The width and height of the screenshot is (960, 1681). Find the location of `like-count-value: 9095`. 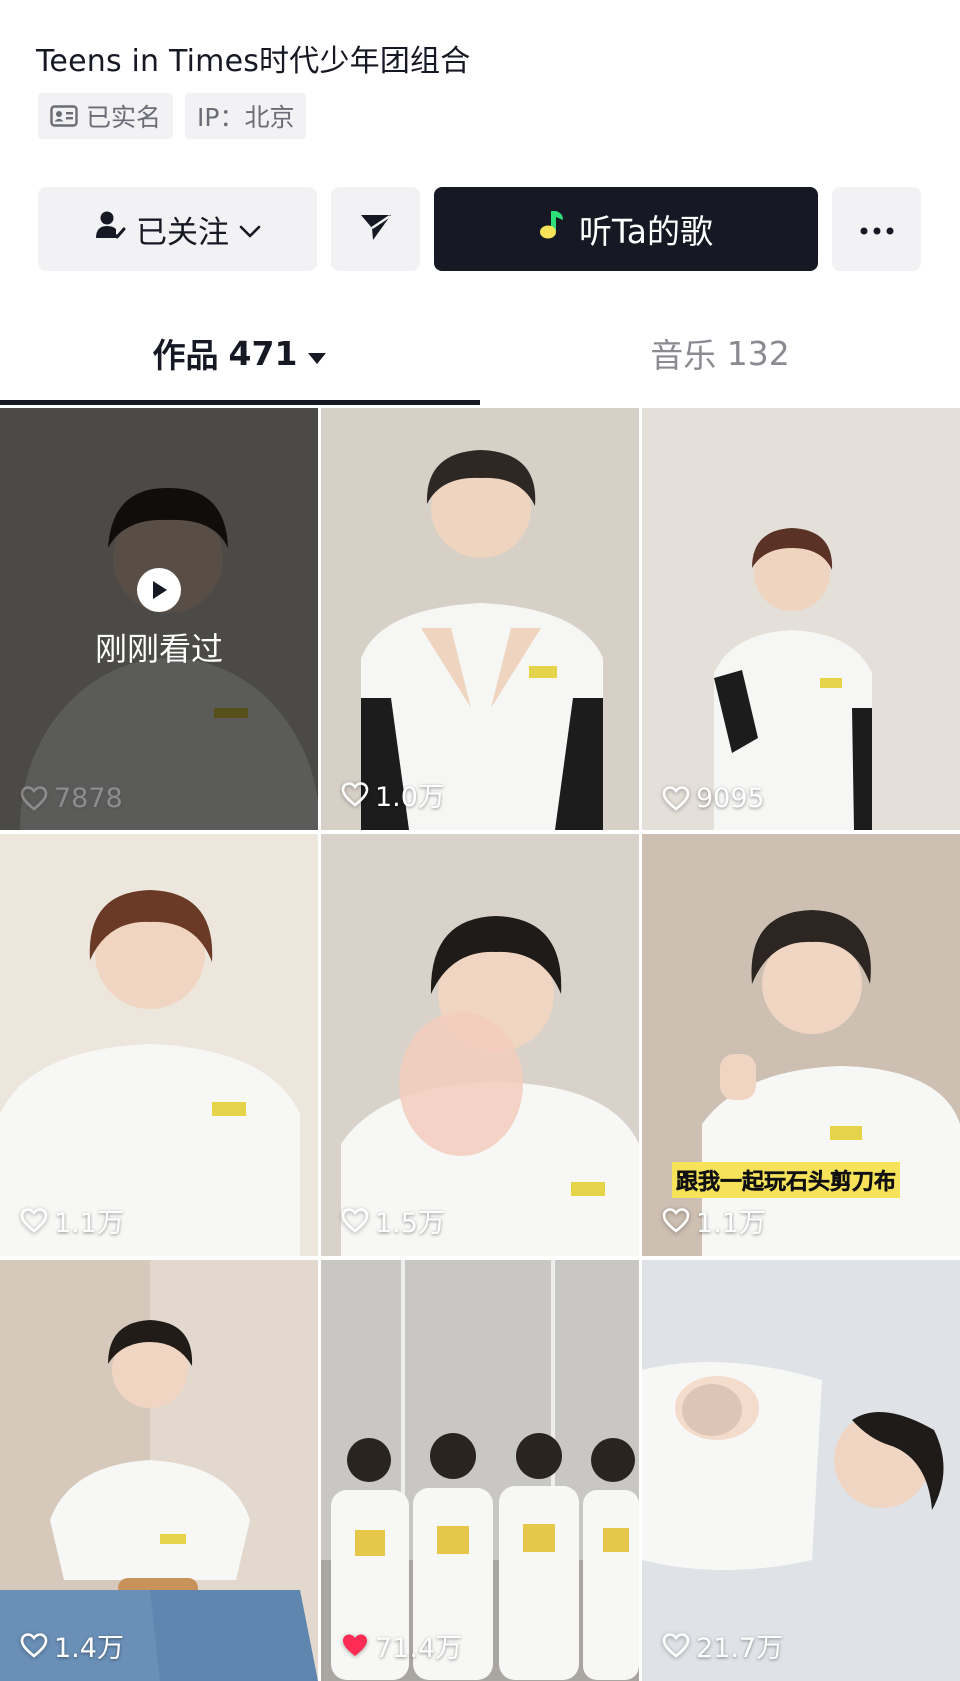

like-count-value: 9095 is located at coordinates (730, 798).